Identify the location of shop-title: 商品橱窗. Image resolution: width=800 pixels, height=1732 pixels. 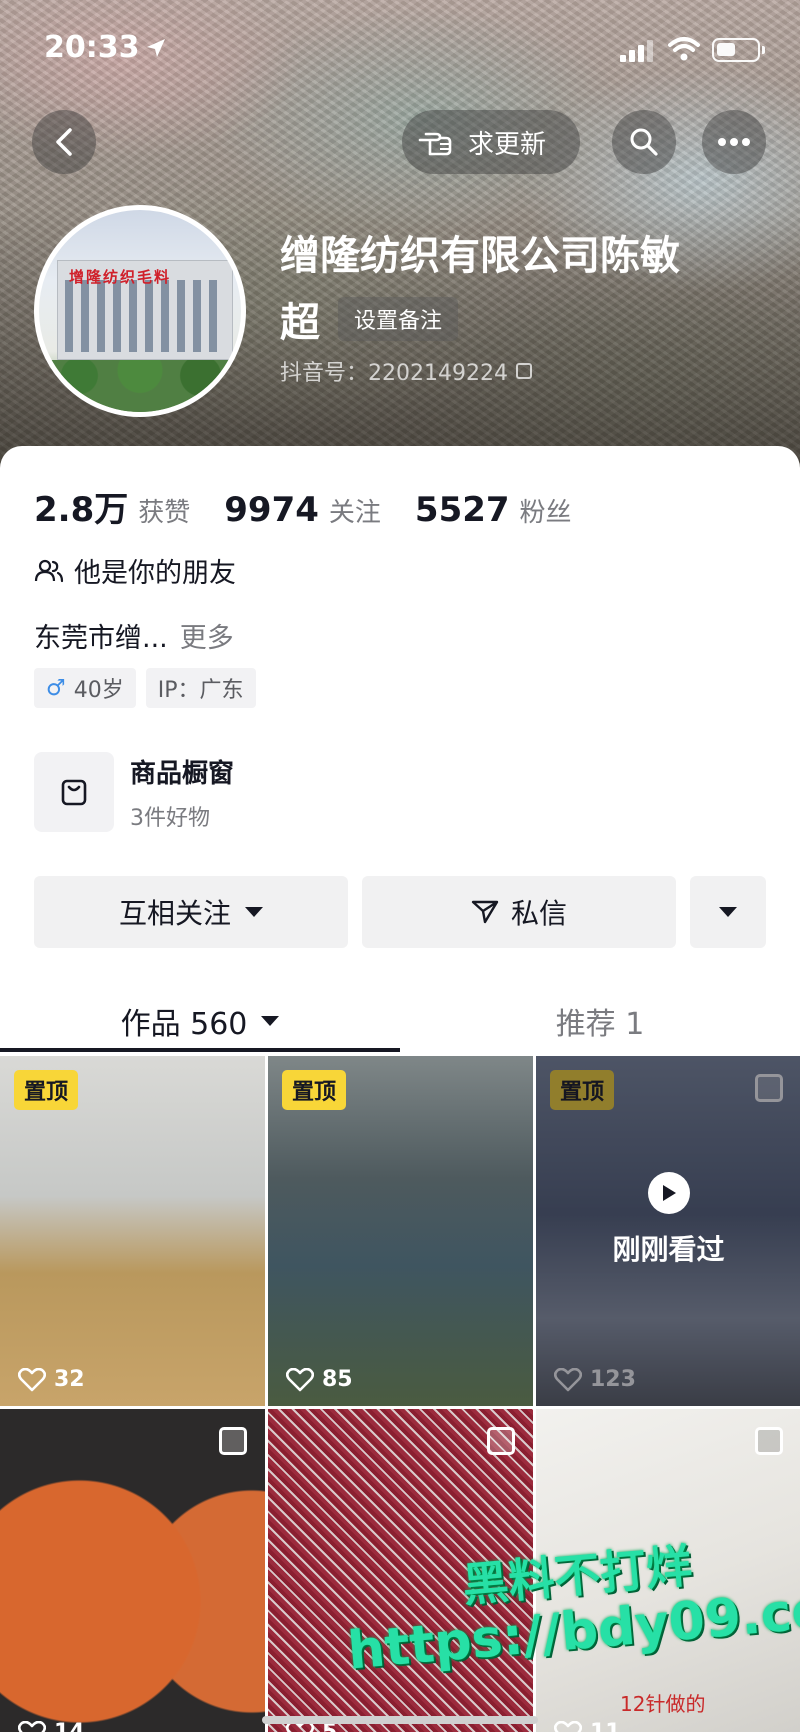
(182, 773).